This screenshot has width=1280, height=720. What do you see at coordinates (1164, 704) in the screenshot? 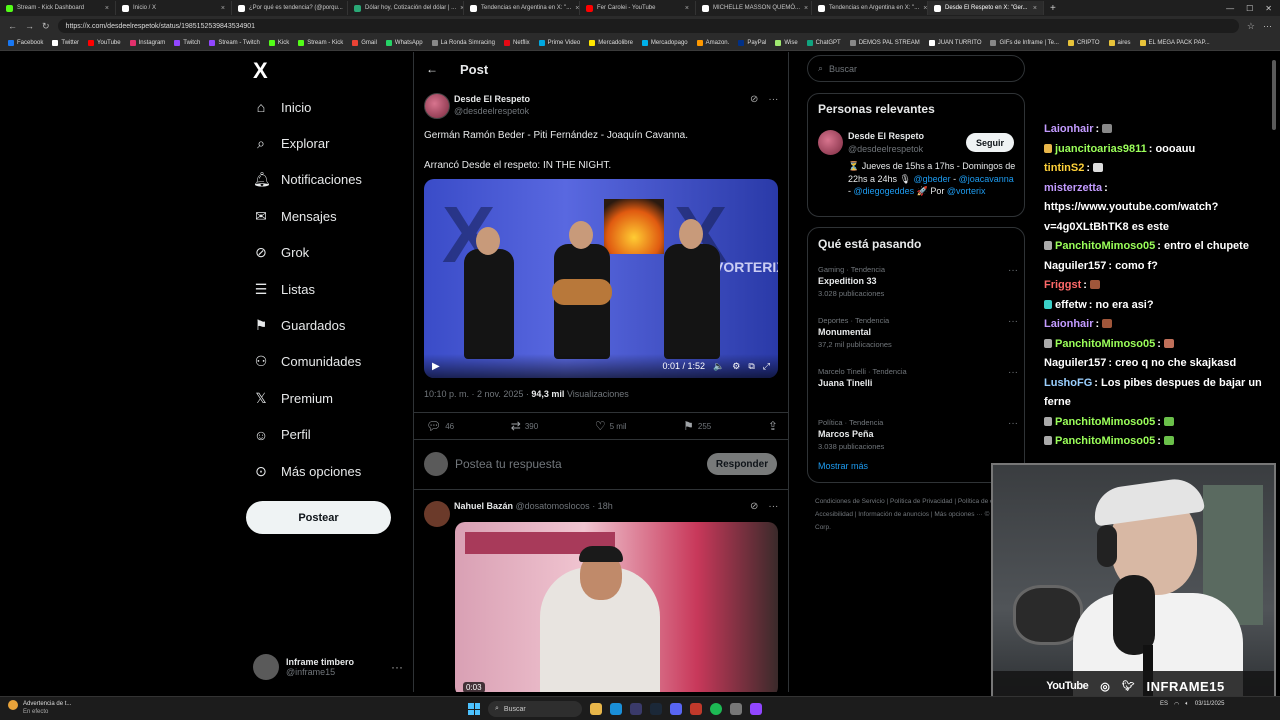
I see `language-indicator: ES` at bounding box center [1164, 704].